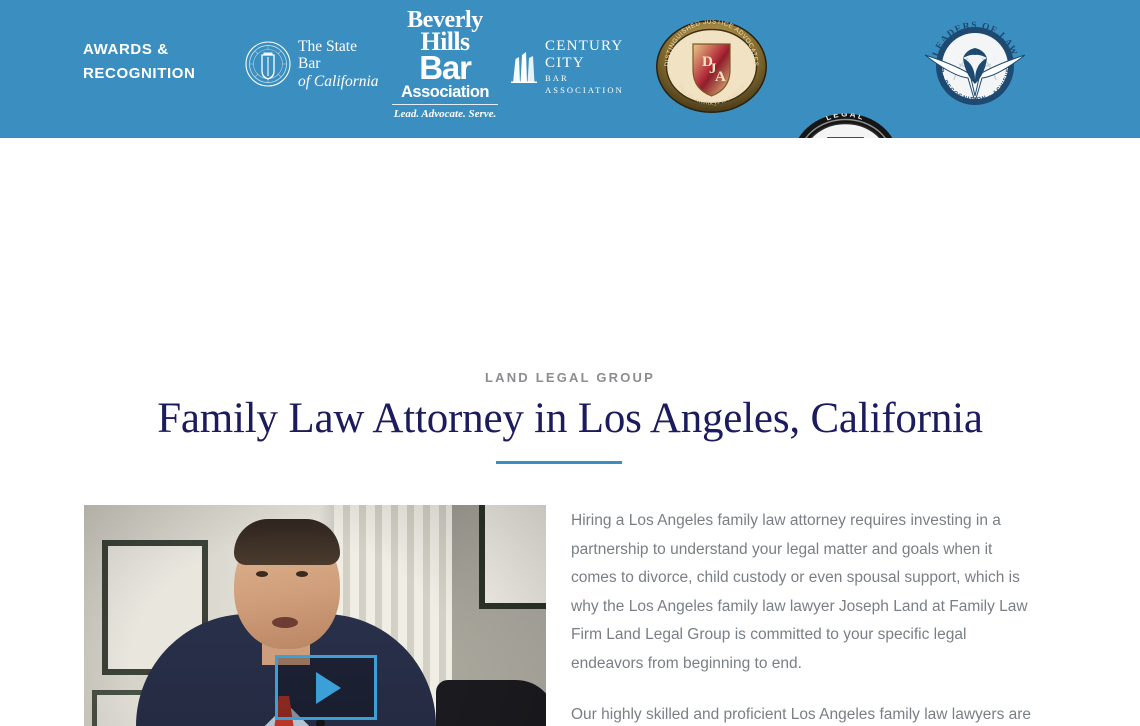 The width and height of the screenshot is (1140, 726). What do you see at coordinates (524, 67) in the screenshot?
I see `century-city-towers-icon` at bounding box center [524, 67].